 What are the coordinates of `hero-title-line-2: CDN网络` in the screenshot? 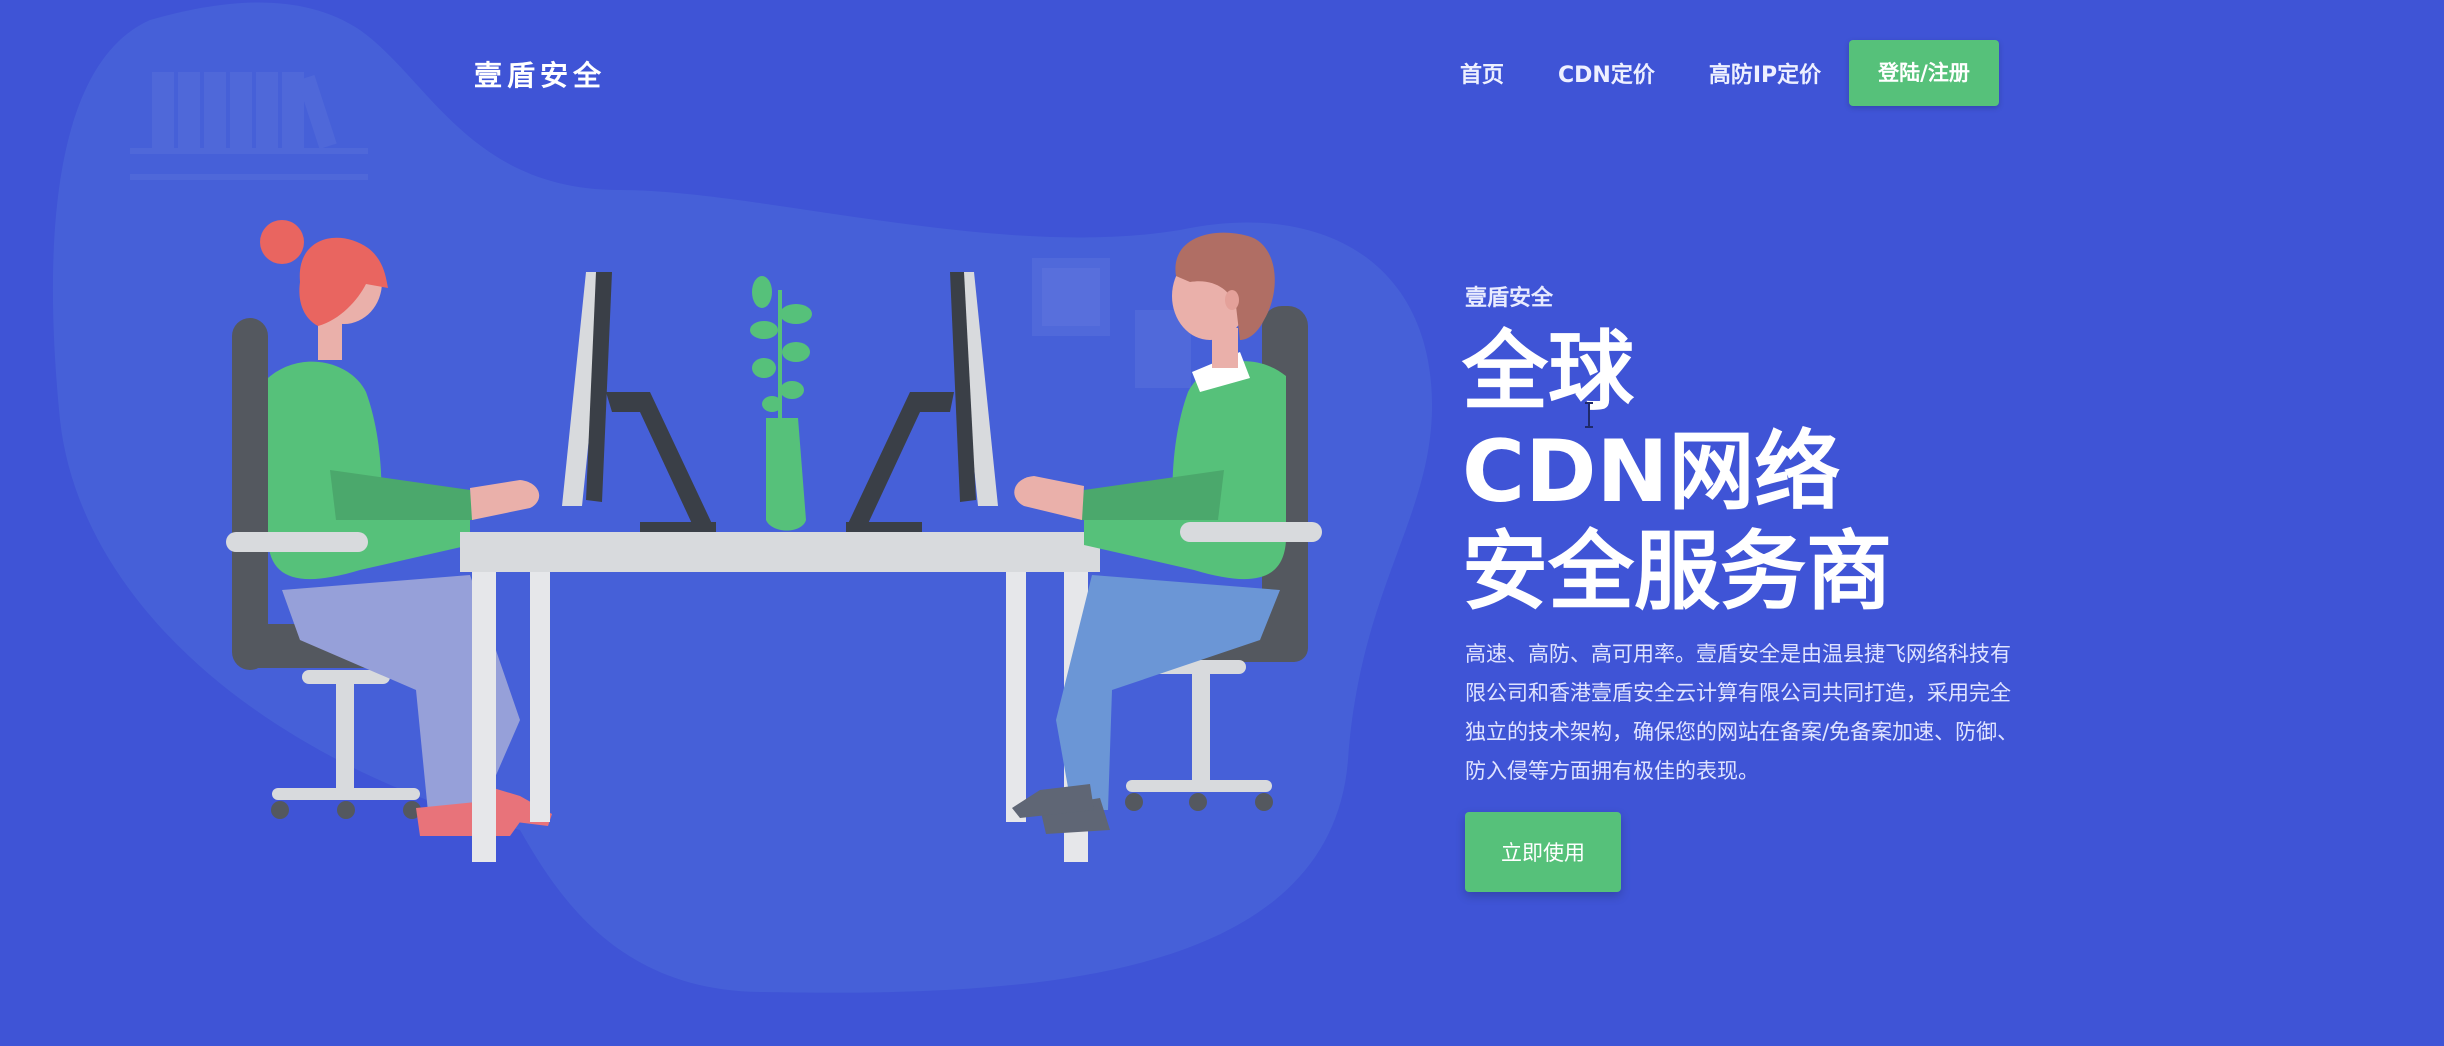 It's located at (1651, 472).